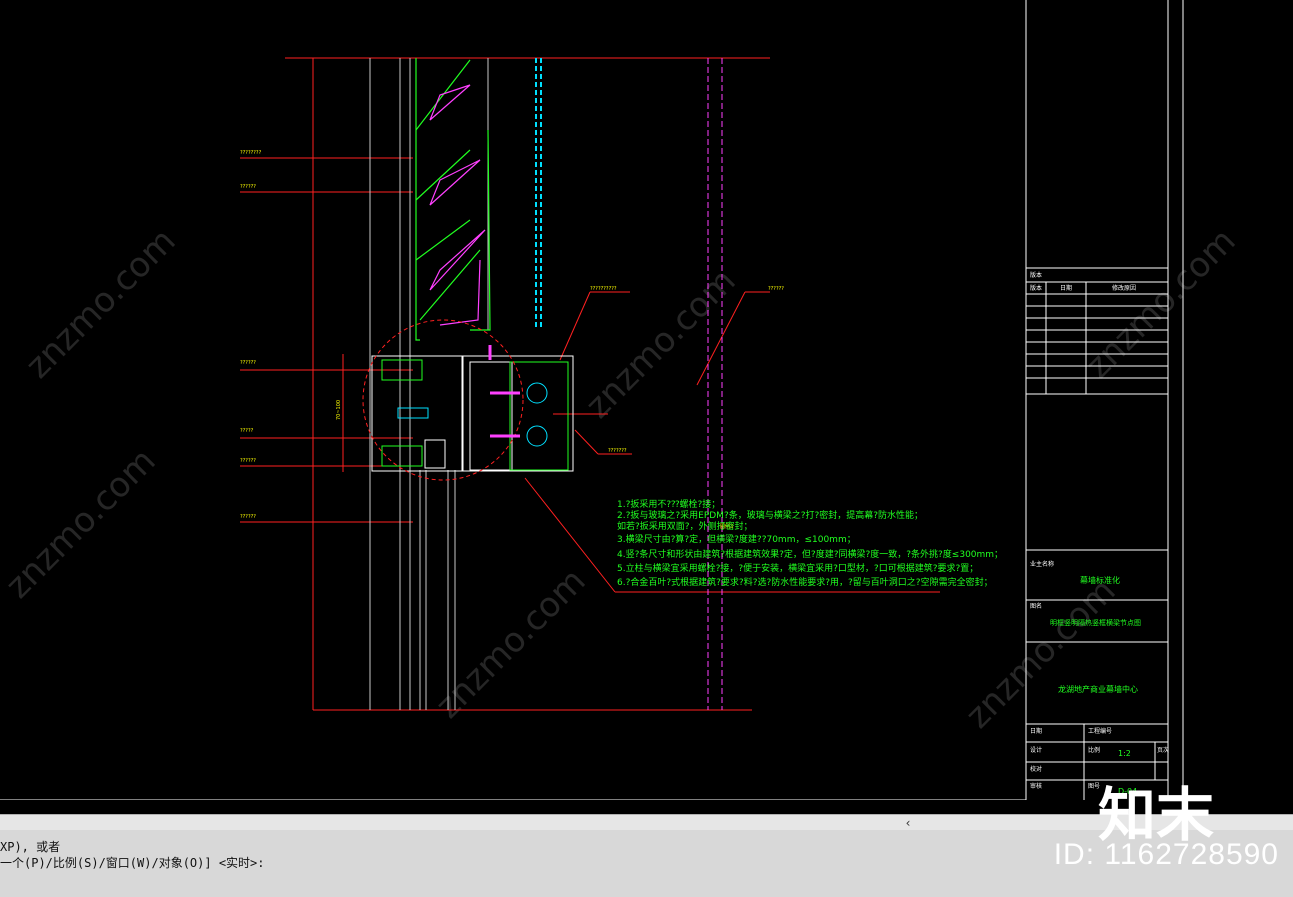  I want to click on command-history-line: XP), 或者, so click(30, 847).